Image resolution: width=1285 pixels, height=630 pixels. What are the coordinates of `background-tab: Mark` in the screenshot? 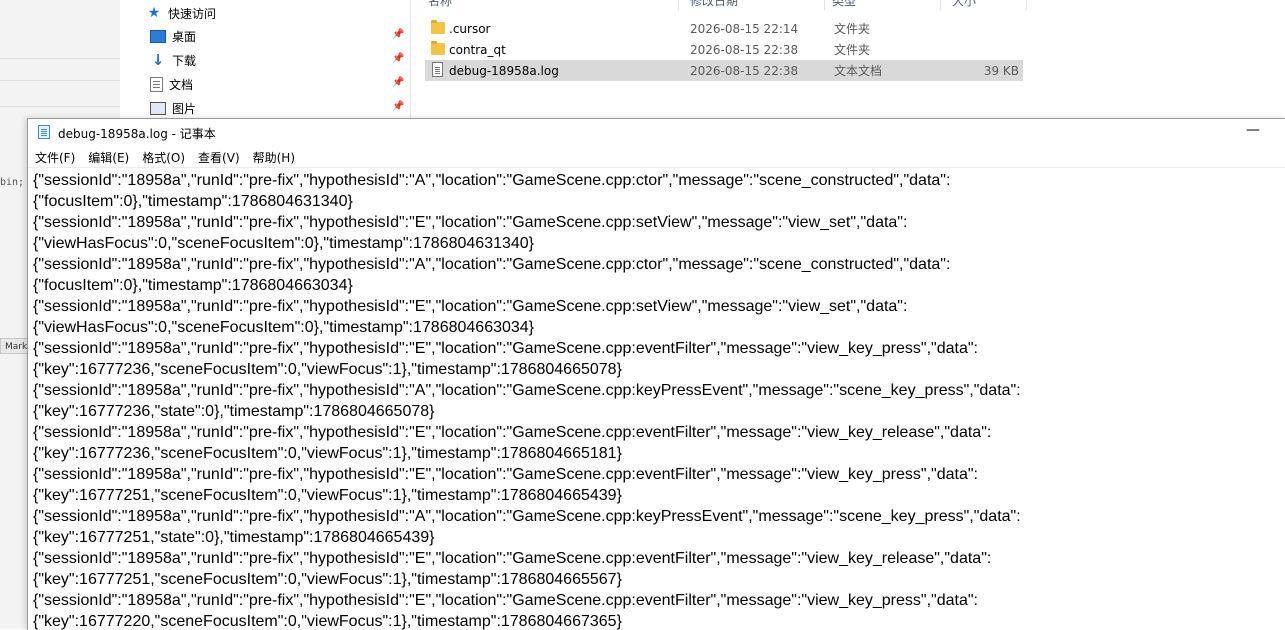 It's located at (14, 346).